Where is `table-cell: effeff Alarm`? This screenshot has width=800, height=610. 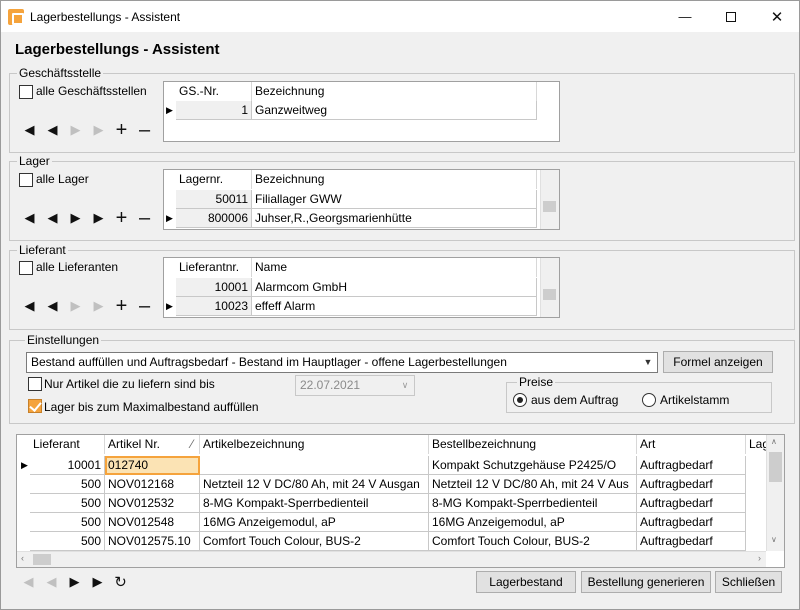
table-cell: effeff Alarm is located at coordinates (394, 306).